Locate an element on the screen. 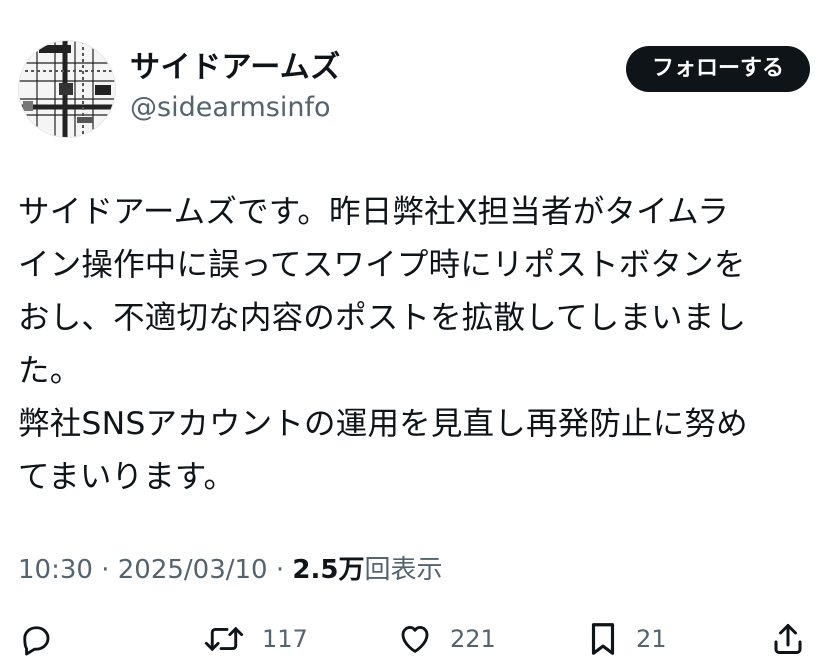 The image size is (828, 664). action-bar: 117 221 21 is located at coordinates (414, 639).